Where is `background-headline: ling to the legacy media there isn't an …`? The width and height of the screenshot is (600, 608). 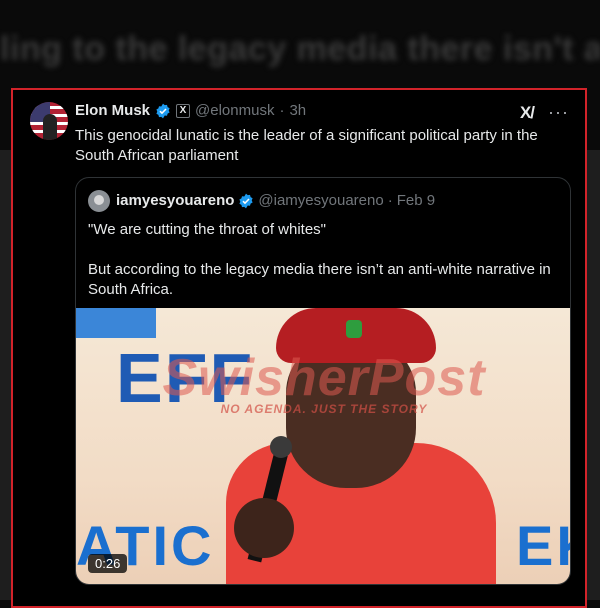 background-headline: ling to the legacy media there isn't an … is located at coordinates (300, 49).